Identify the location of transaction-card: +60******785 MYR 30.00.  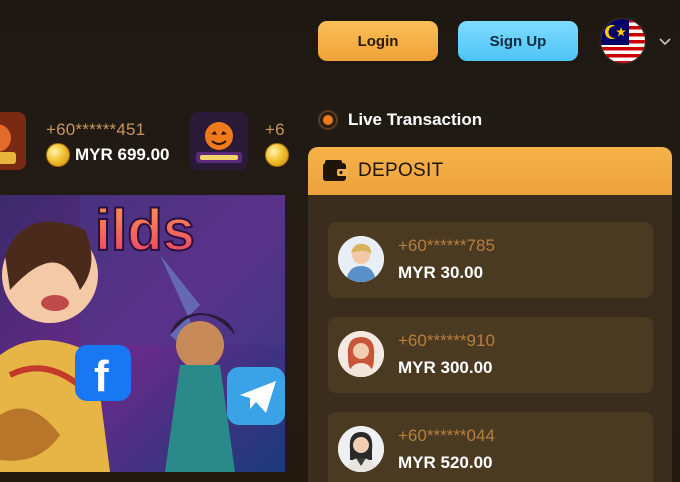
(490, 260).